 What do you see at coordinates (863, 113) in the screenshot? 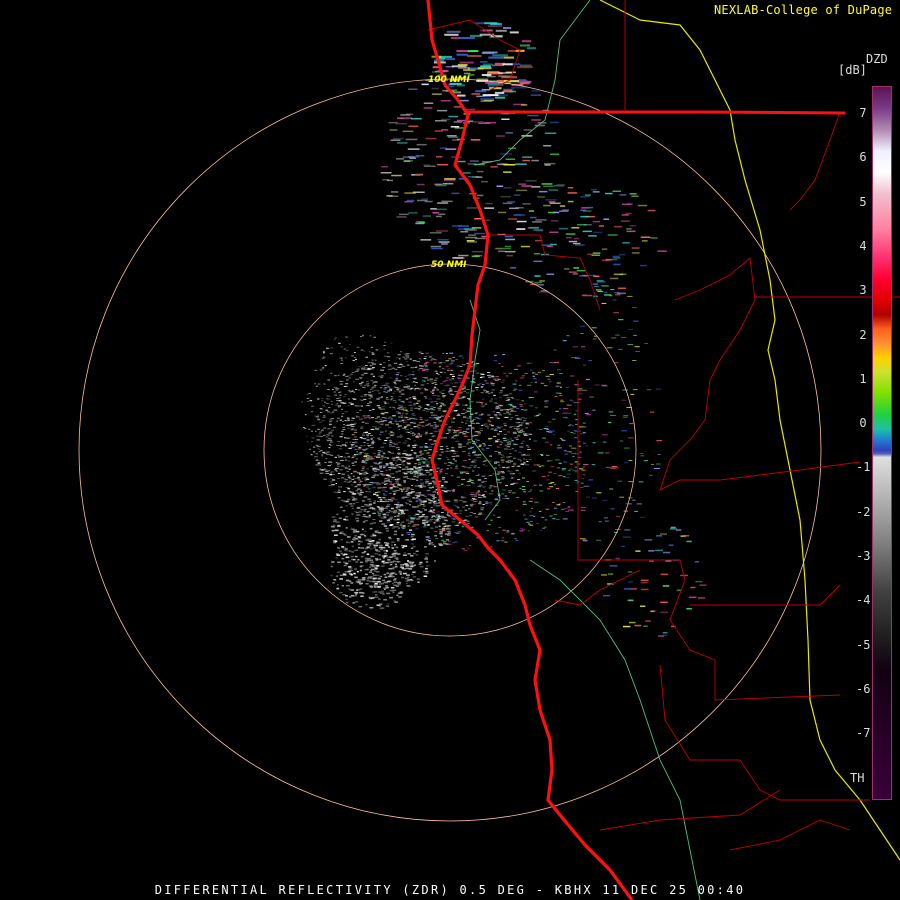
I see `scale-label: 7` at bounding box center [863, 113].